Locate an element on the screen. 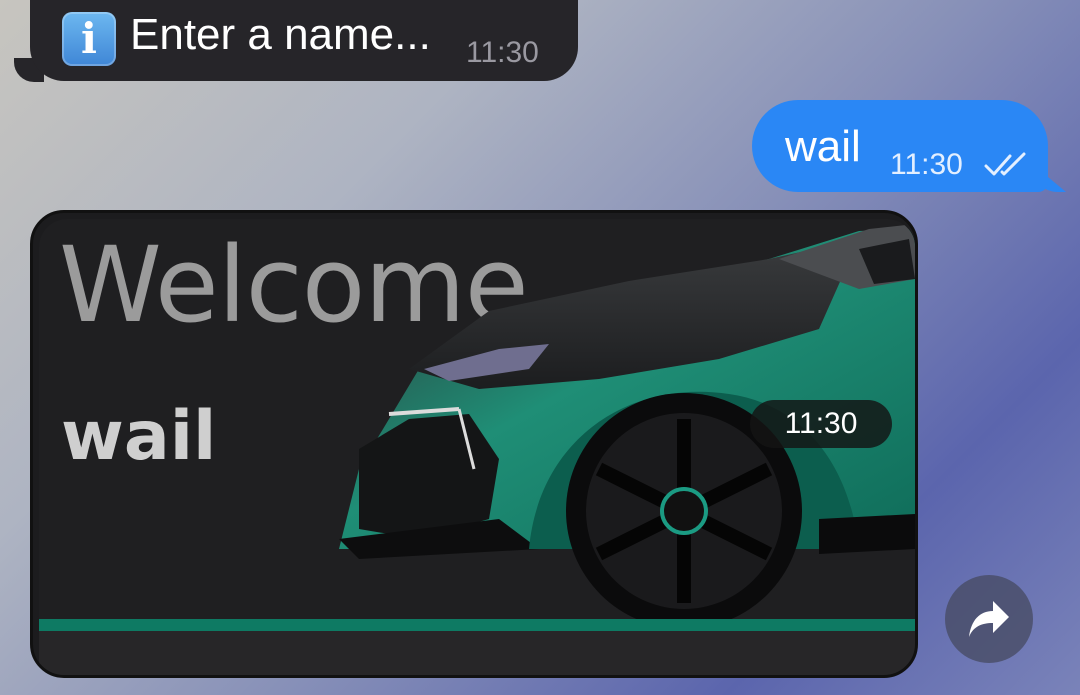  media-message-time: 11:30 is located at coordinates (821, 424).